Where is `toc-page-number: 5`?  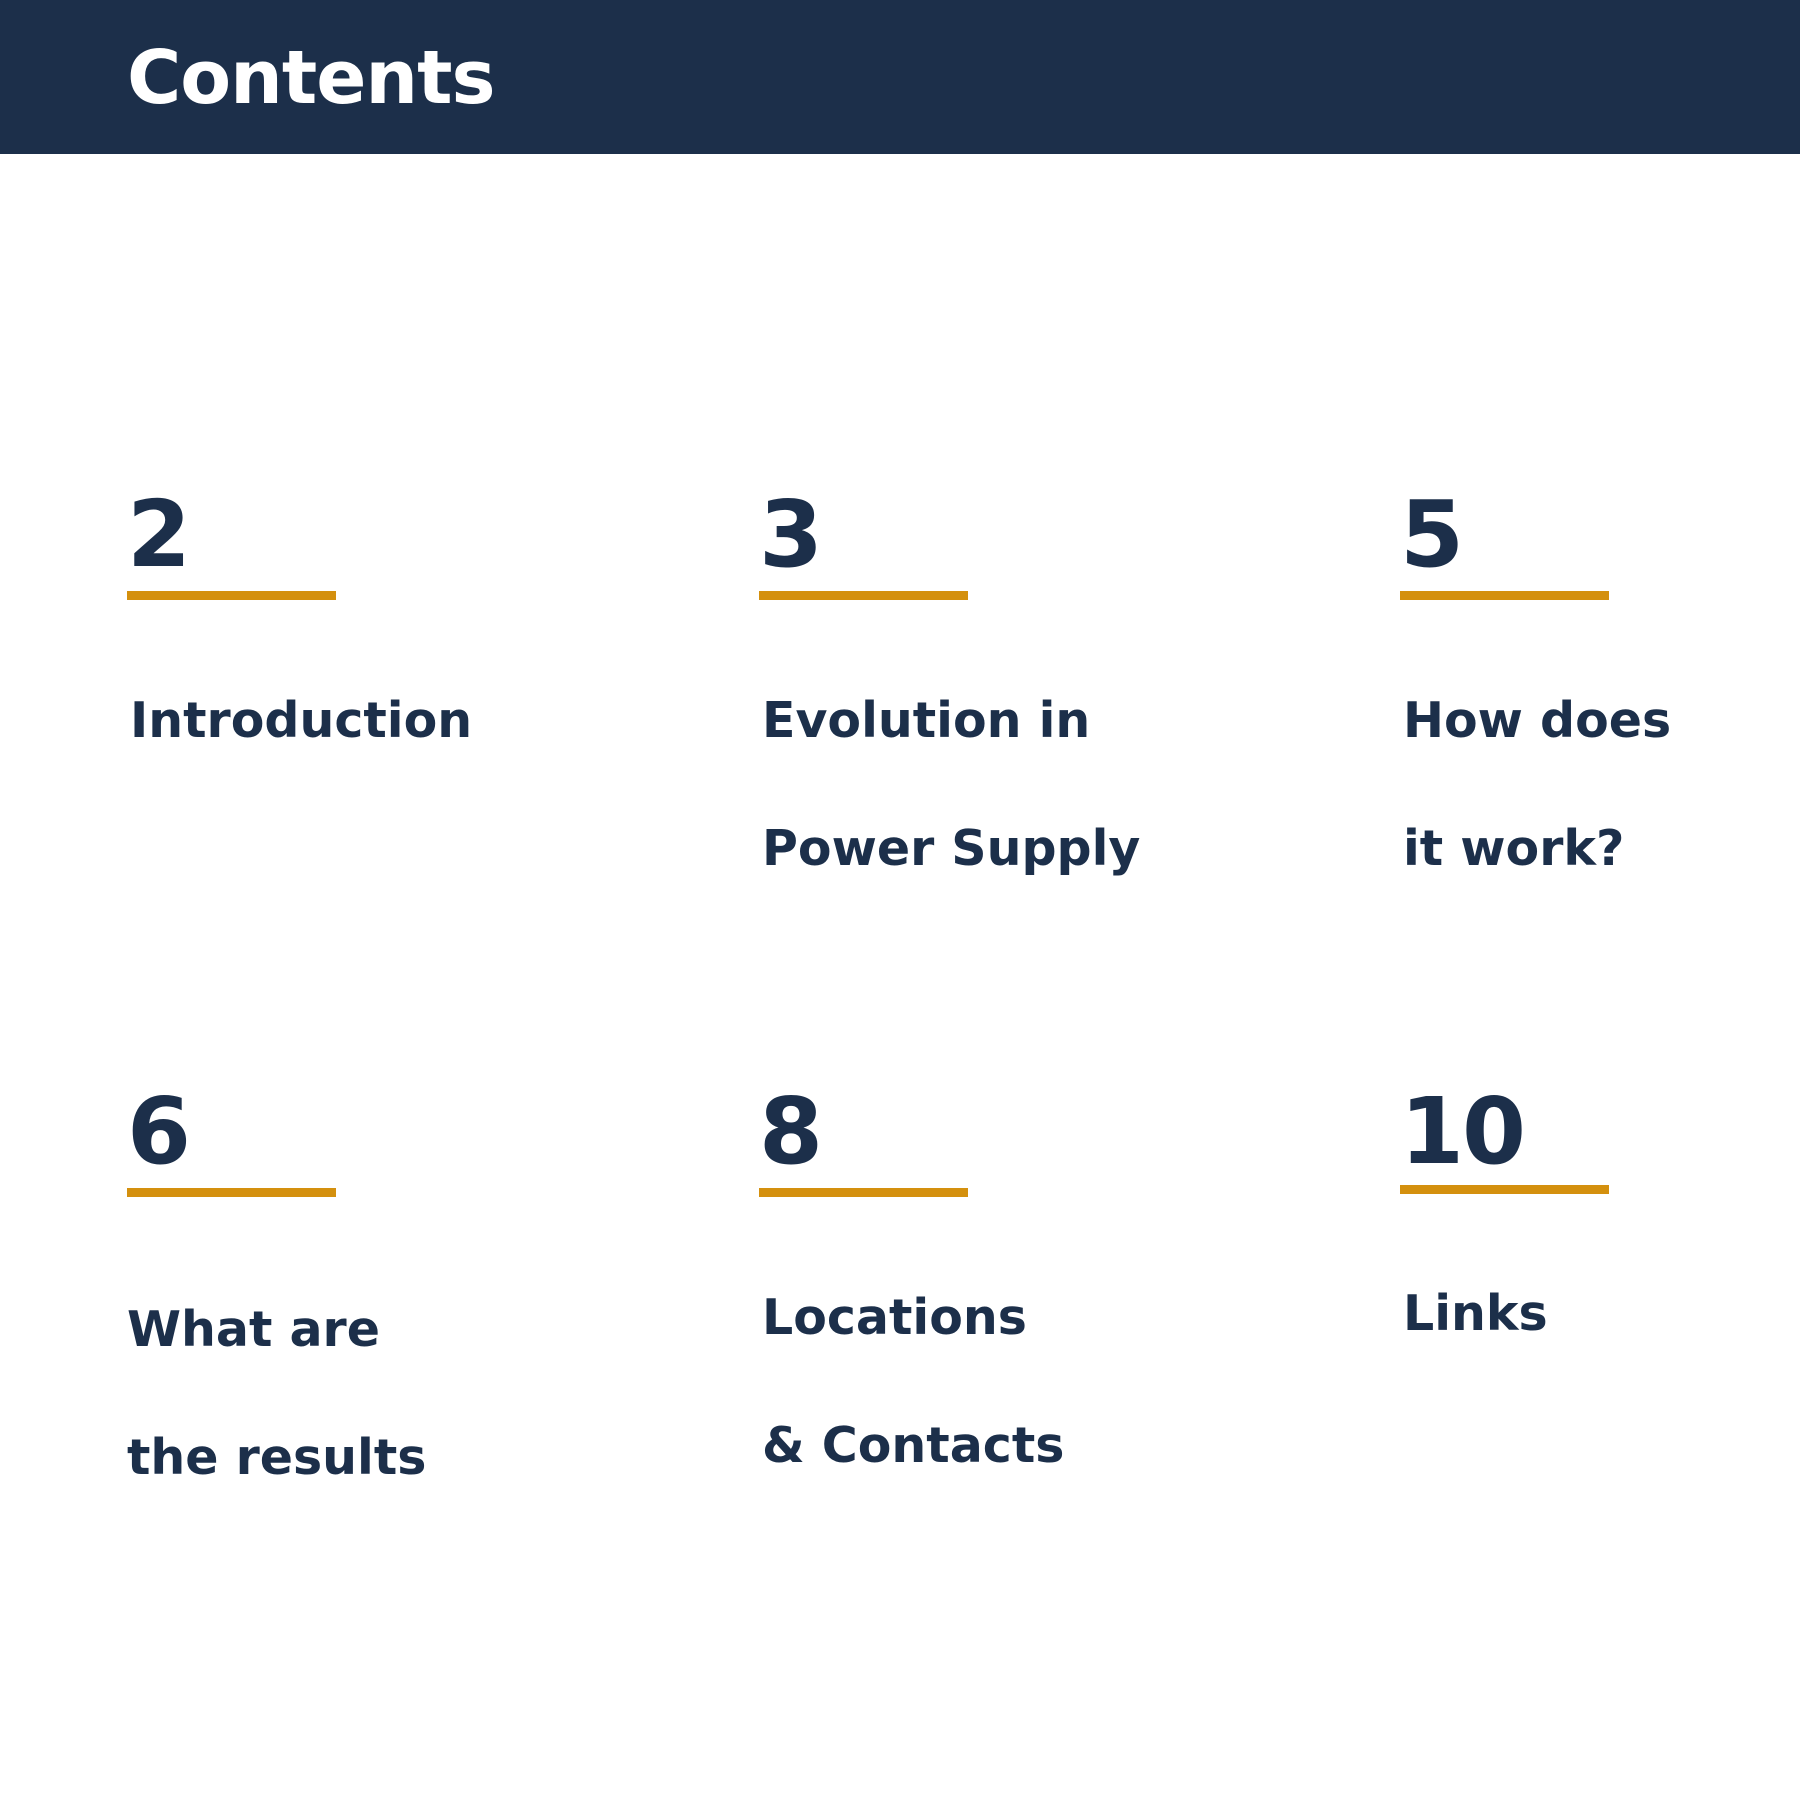 toc-page-number: 5 is located at coordinates (1432, 534).